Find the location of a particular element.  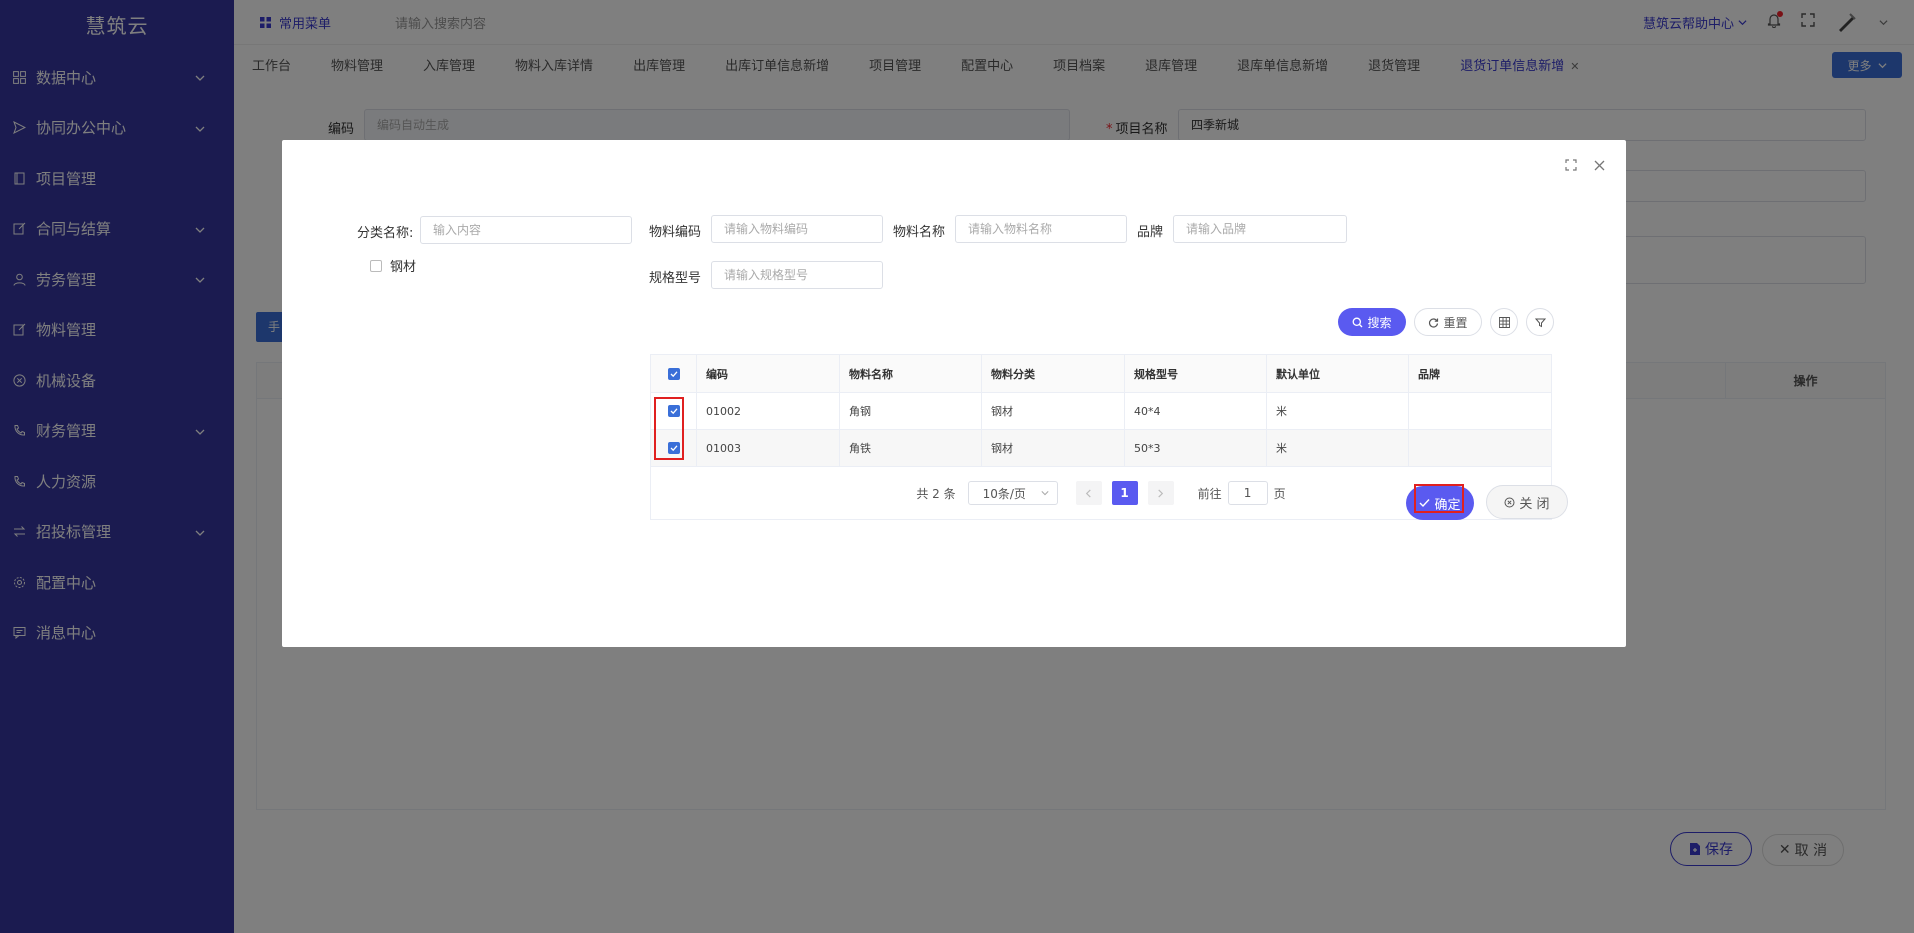

cell-code: 01002 is located at coordinates (768, 411).